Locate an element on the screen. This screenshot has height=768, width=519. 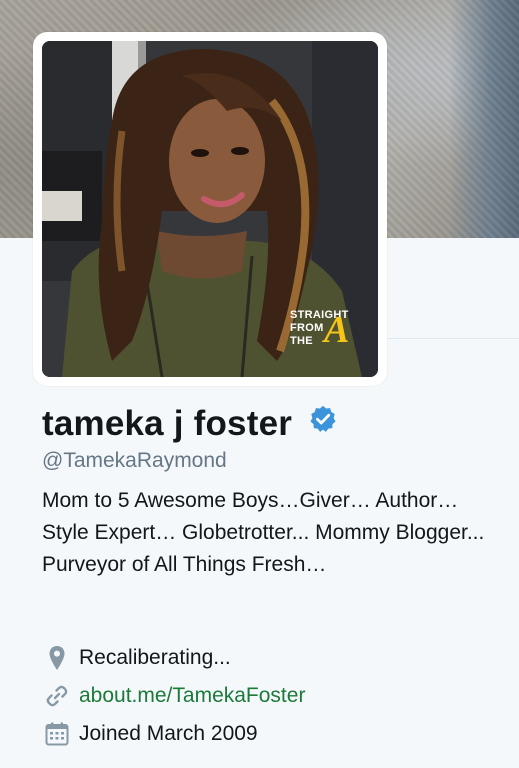
display-name: tameka j foster is located at coordinates (190, 425).